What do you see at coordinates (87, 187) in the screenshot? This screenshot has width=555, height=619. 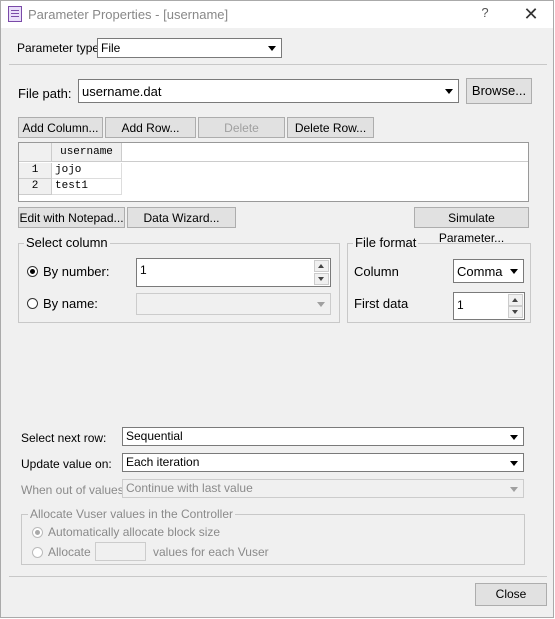 I see `table-cell: test1` at bounding box center [87, 187].